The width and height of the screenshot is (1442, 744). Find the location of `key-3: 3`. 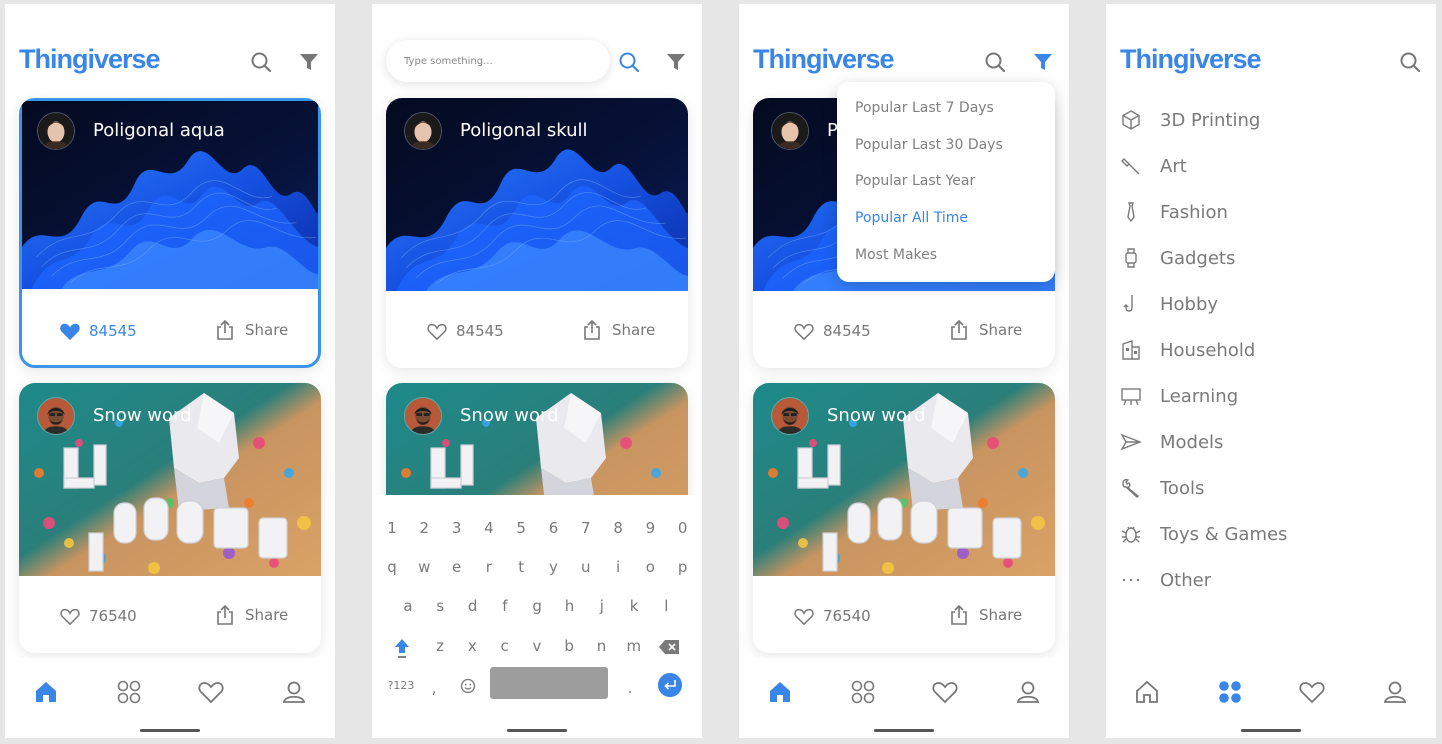

key-3: 3 is located at coordinates (457, 528).